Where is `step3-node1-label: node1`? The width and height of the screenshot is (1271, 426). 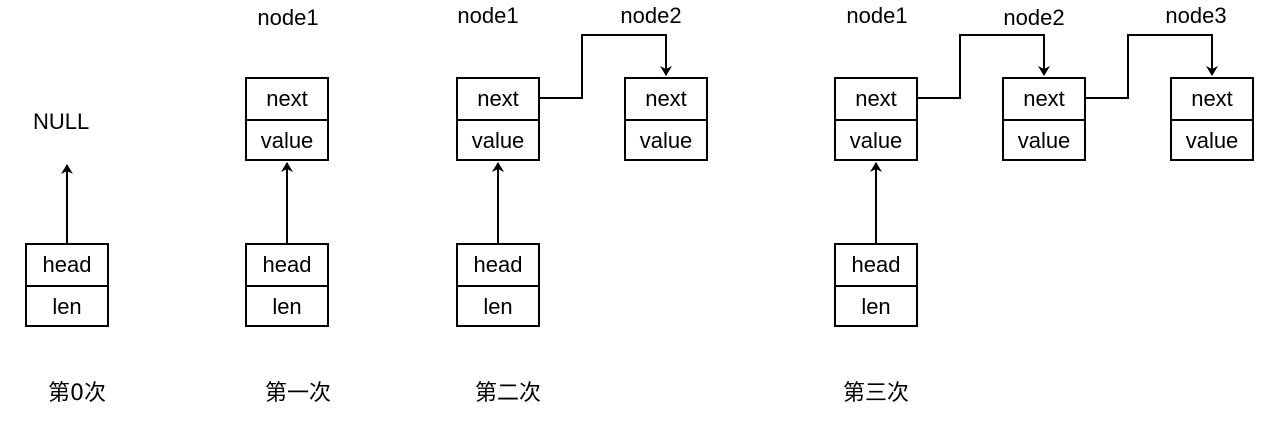 step3-node1-label: node1 is located at coordinates (877, 15).